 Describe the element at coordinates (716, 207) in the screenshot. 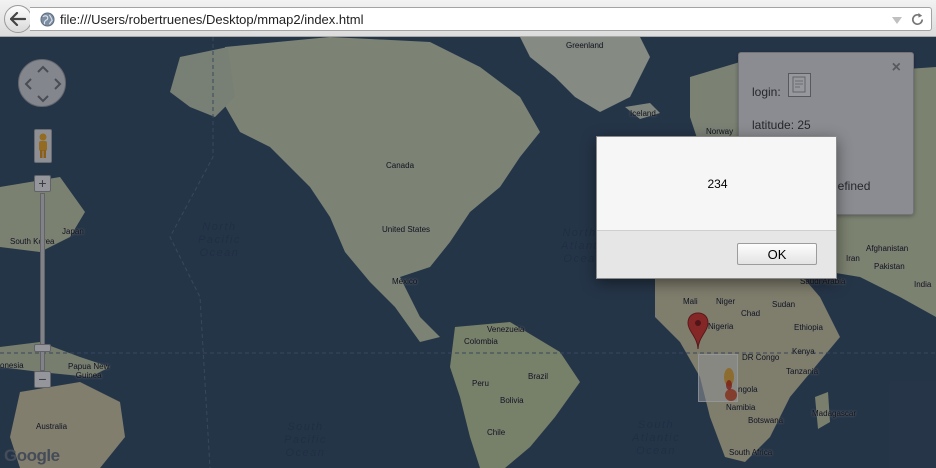

I see `alert-dialog: 234 OK` at that location.